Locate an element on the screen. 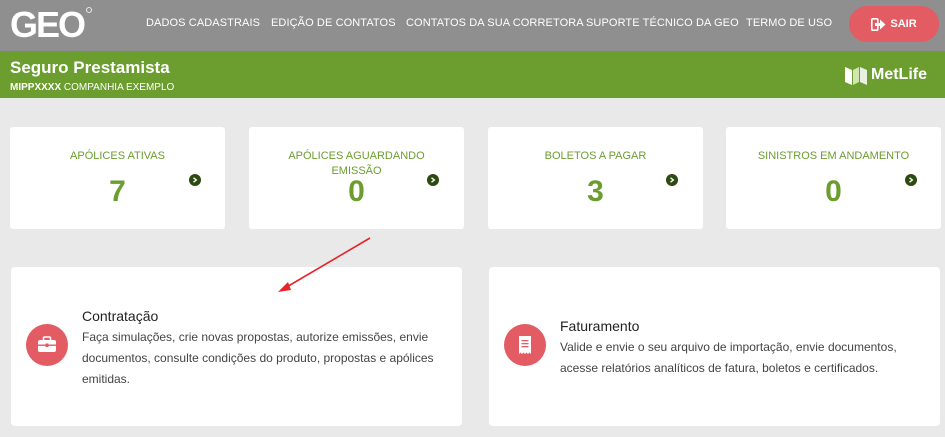 The width and height of the screenshot is (945, 437). stat-label: BOLETOS A PAGAR is located at coordinates (595, 156).